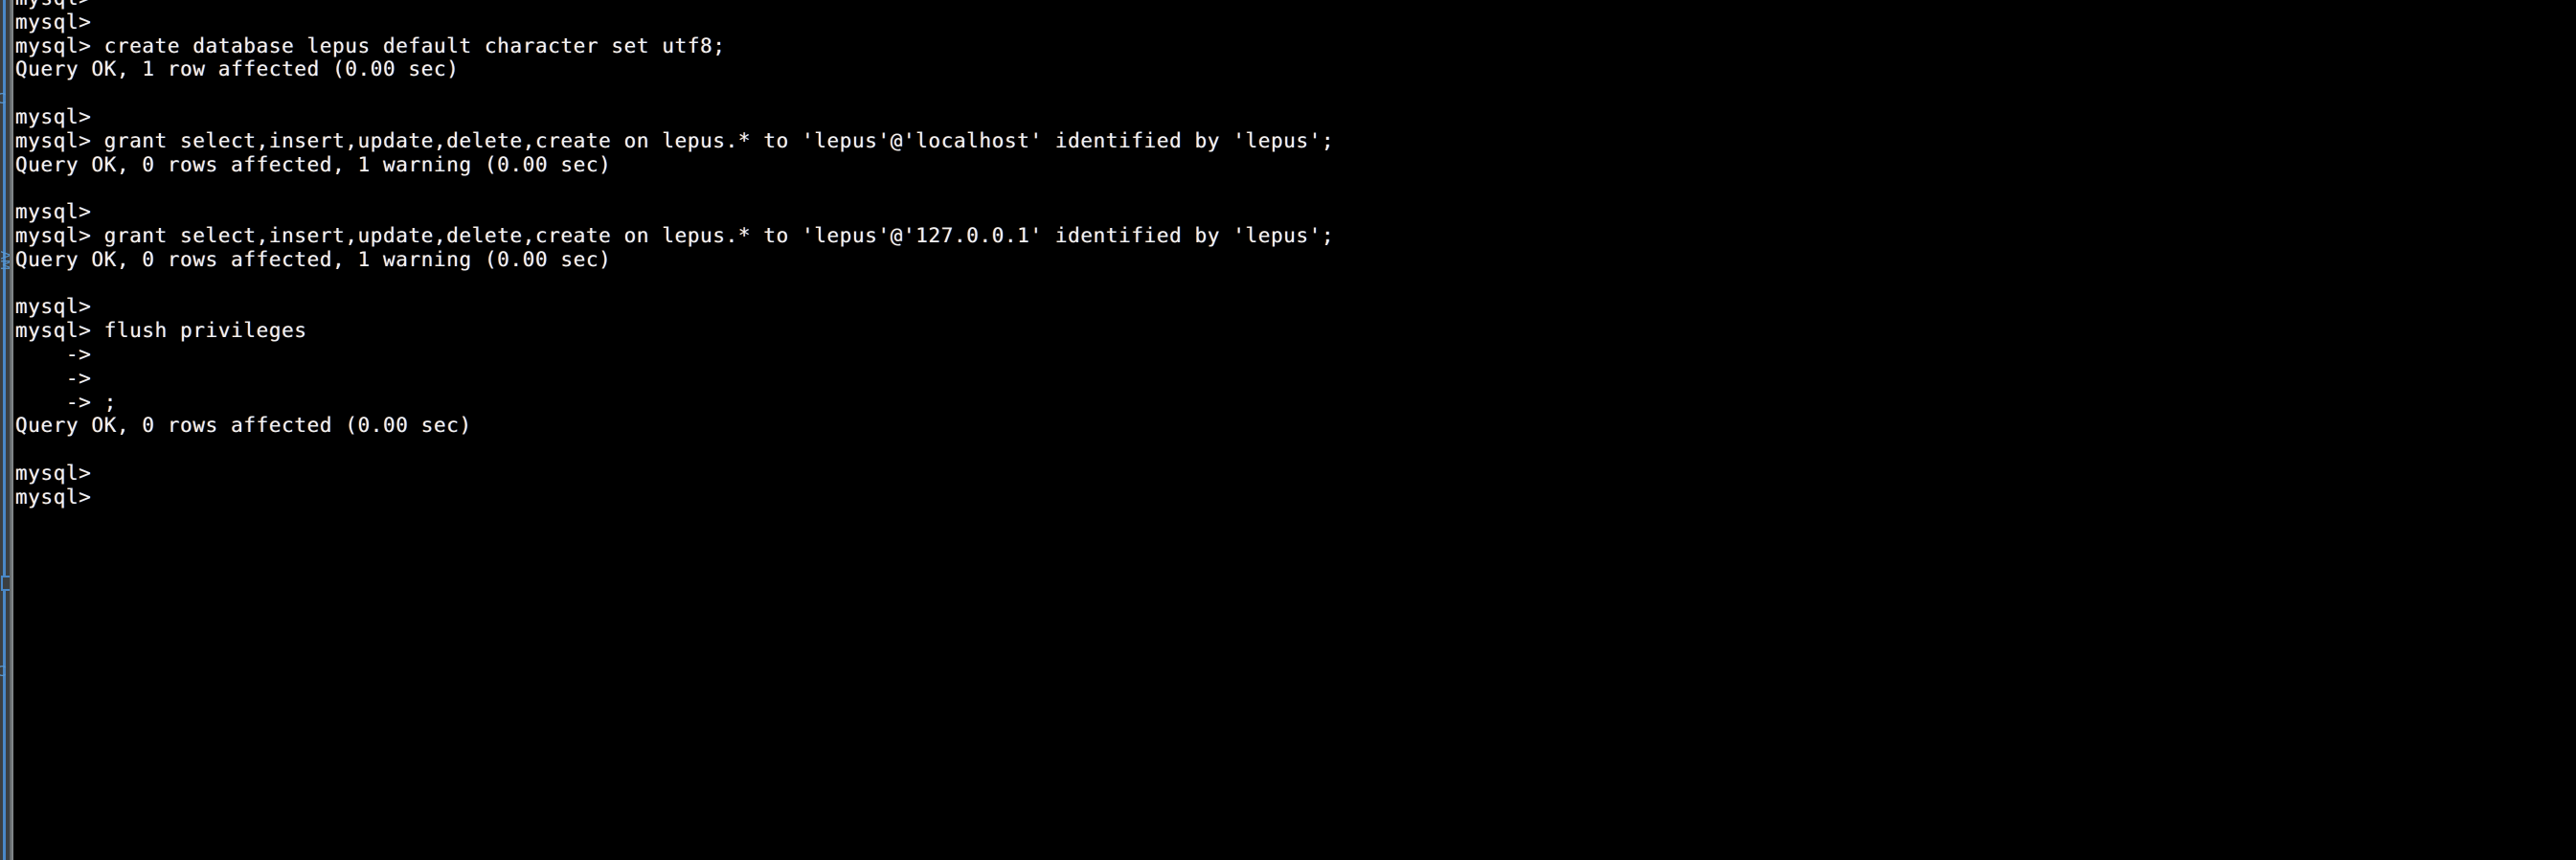  I want to click on terminal-line-result: Query OK, 1 row affected (0.00 sec), so click(237, 69).